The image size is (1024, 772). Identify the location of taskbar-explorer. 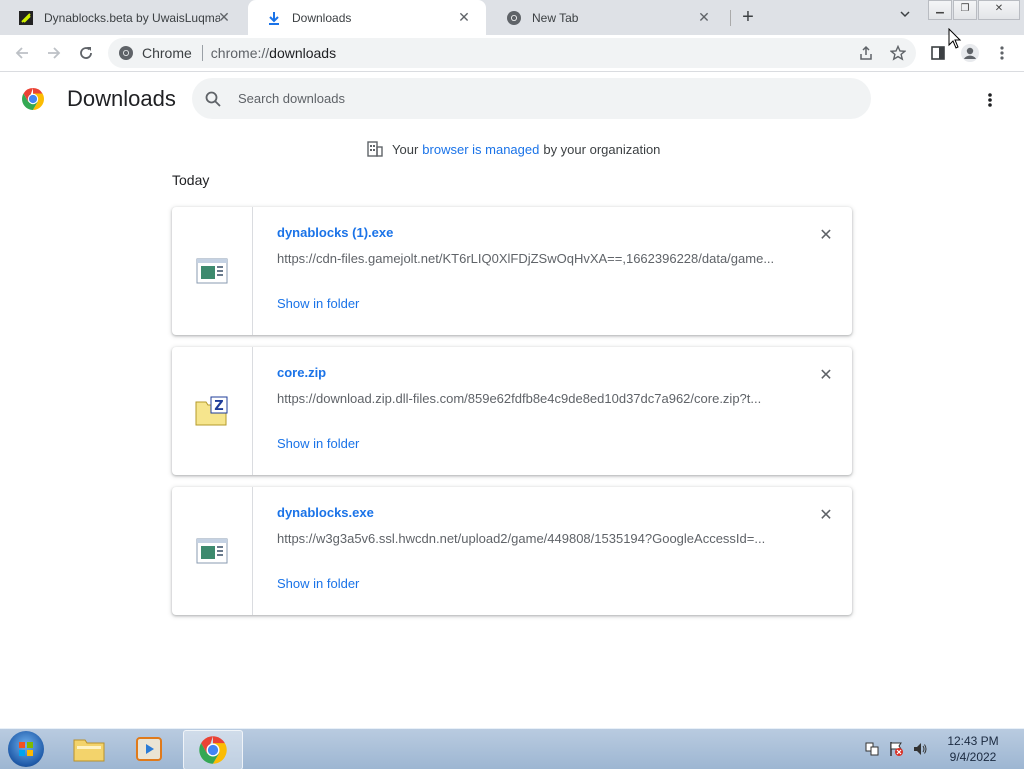
(89, 749).